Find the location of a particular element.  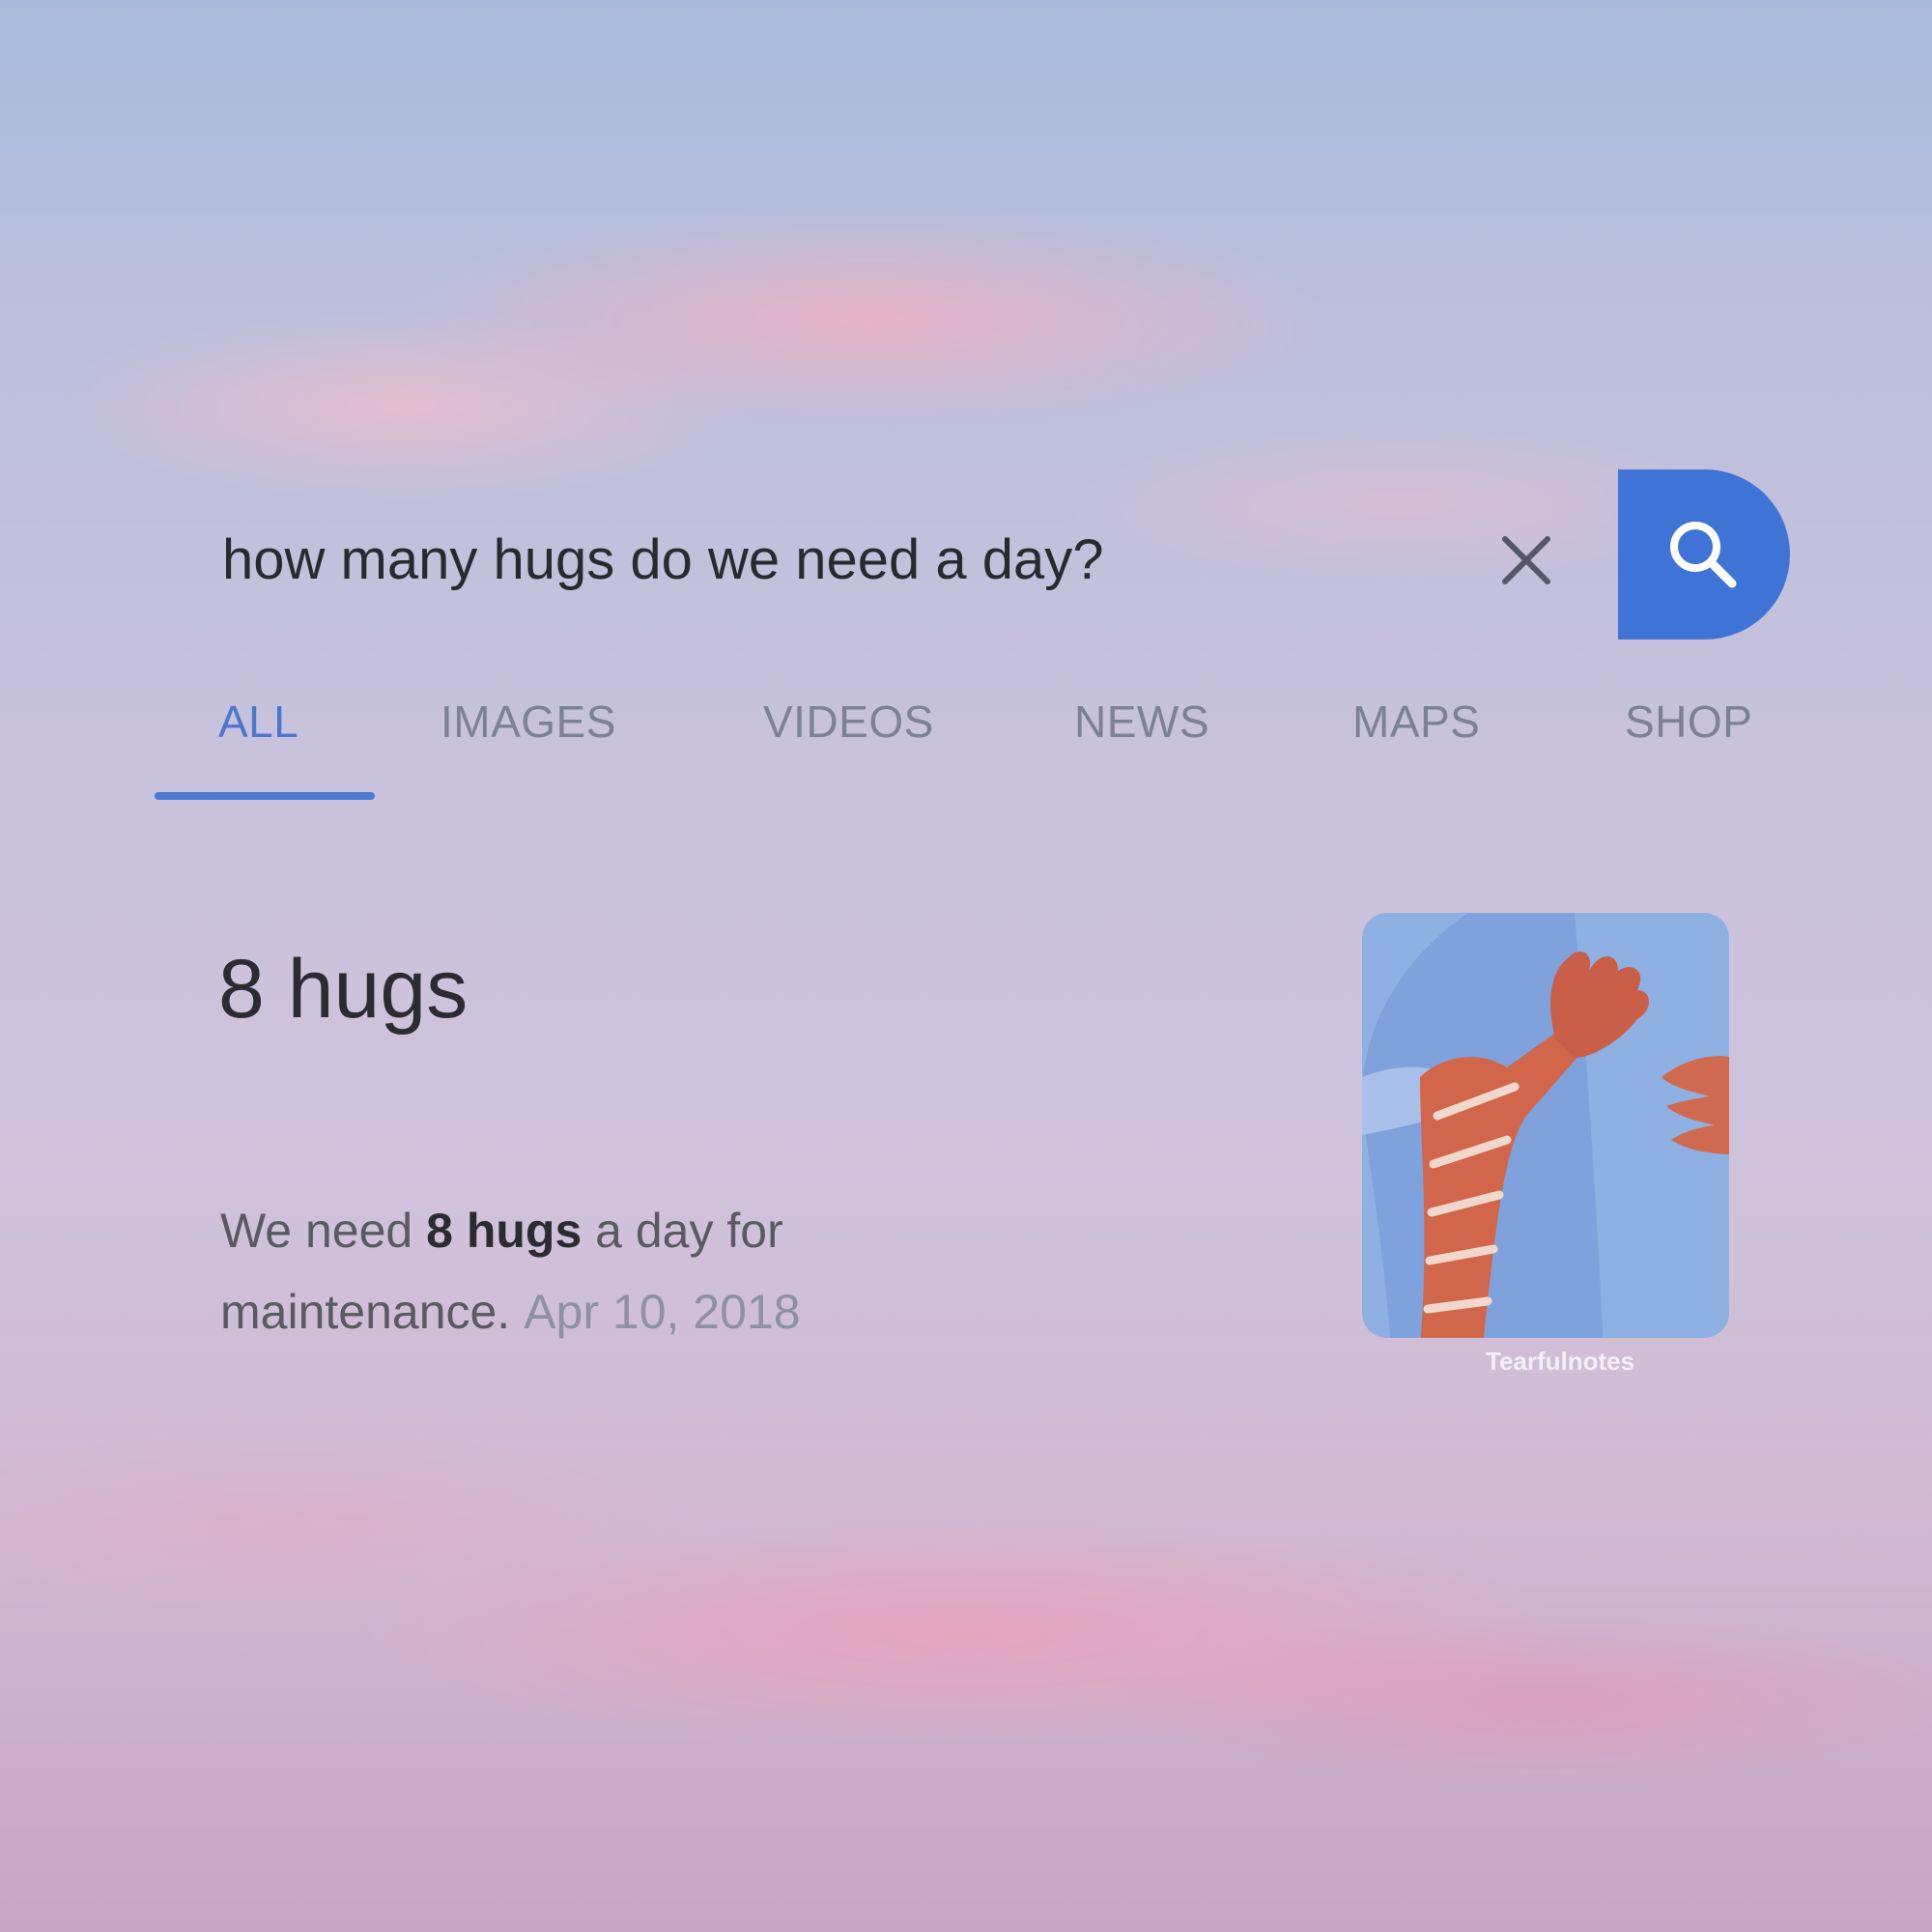

tab-shop: SHOP is located at coordinates (1688, 722).